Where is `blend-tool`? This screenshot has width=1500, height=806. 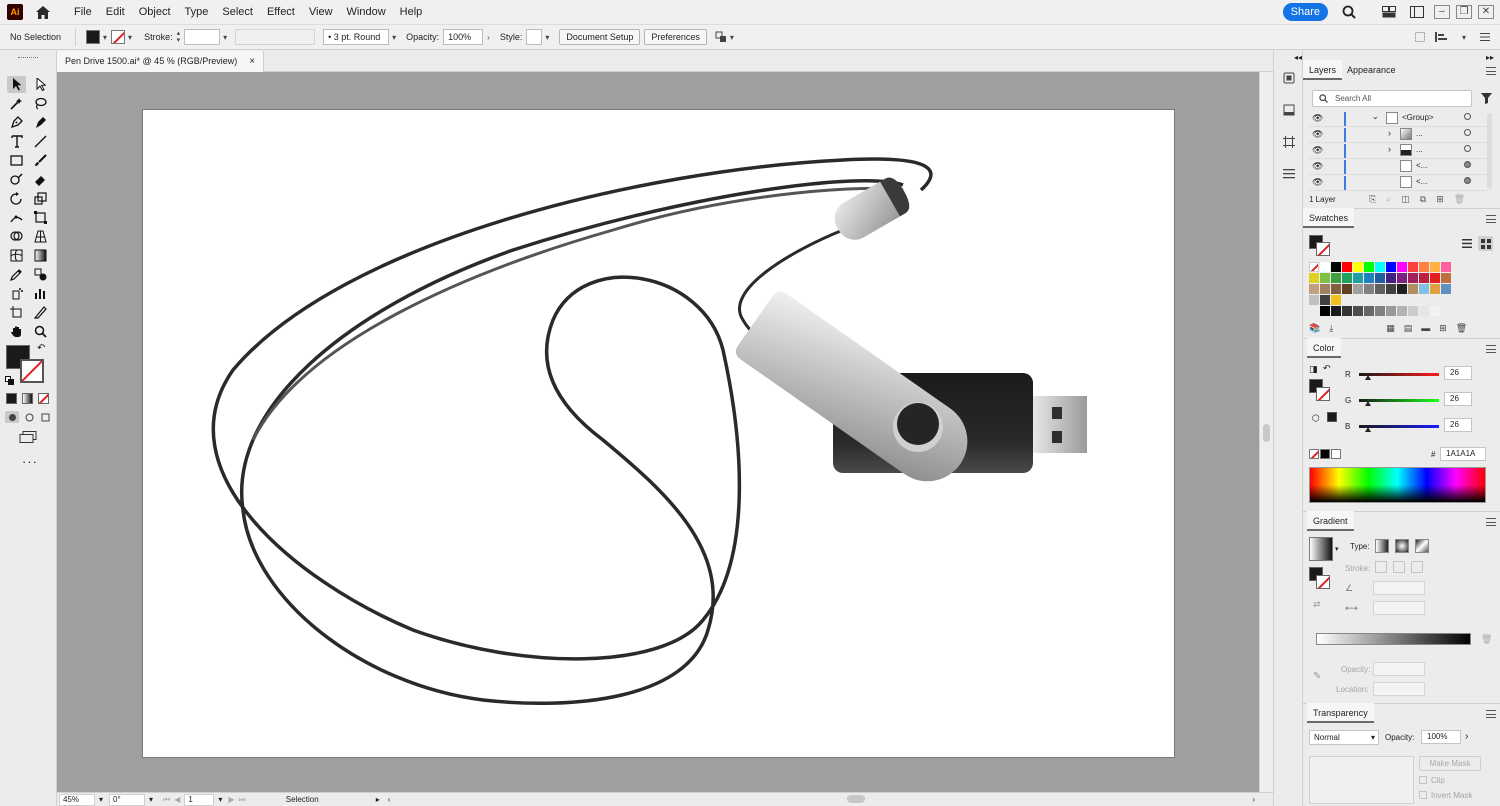 blend-tool is located at coordinates (40, 274).